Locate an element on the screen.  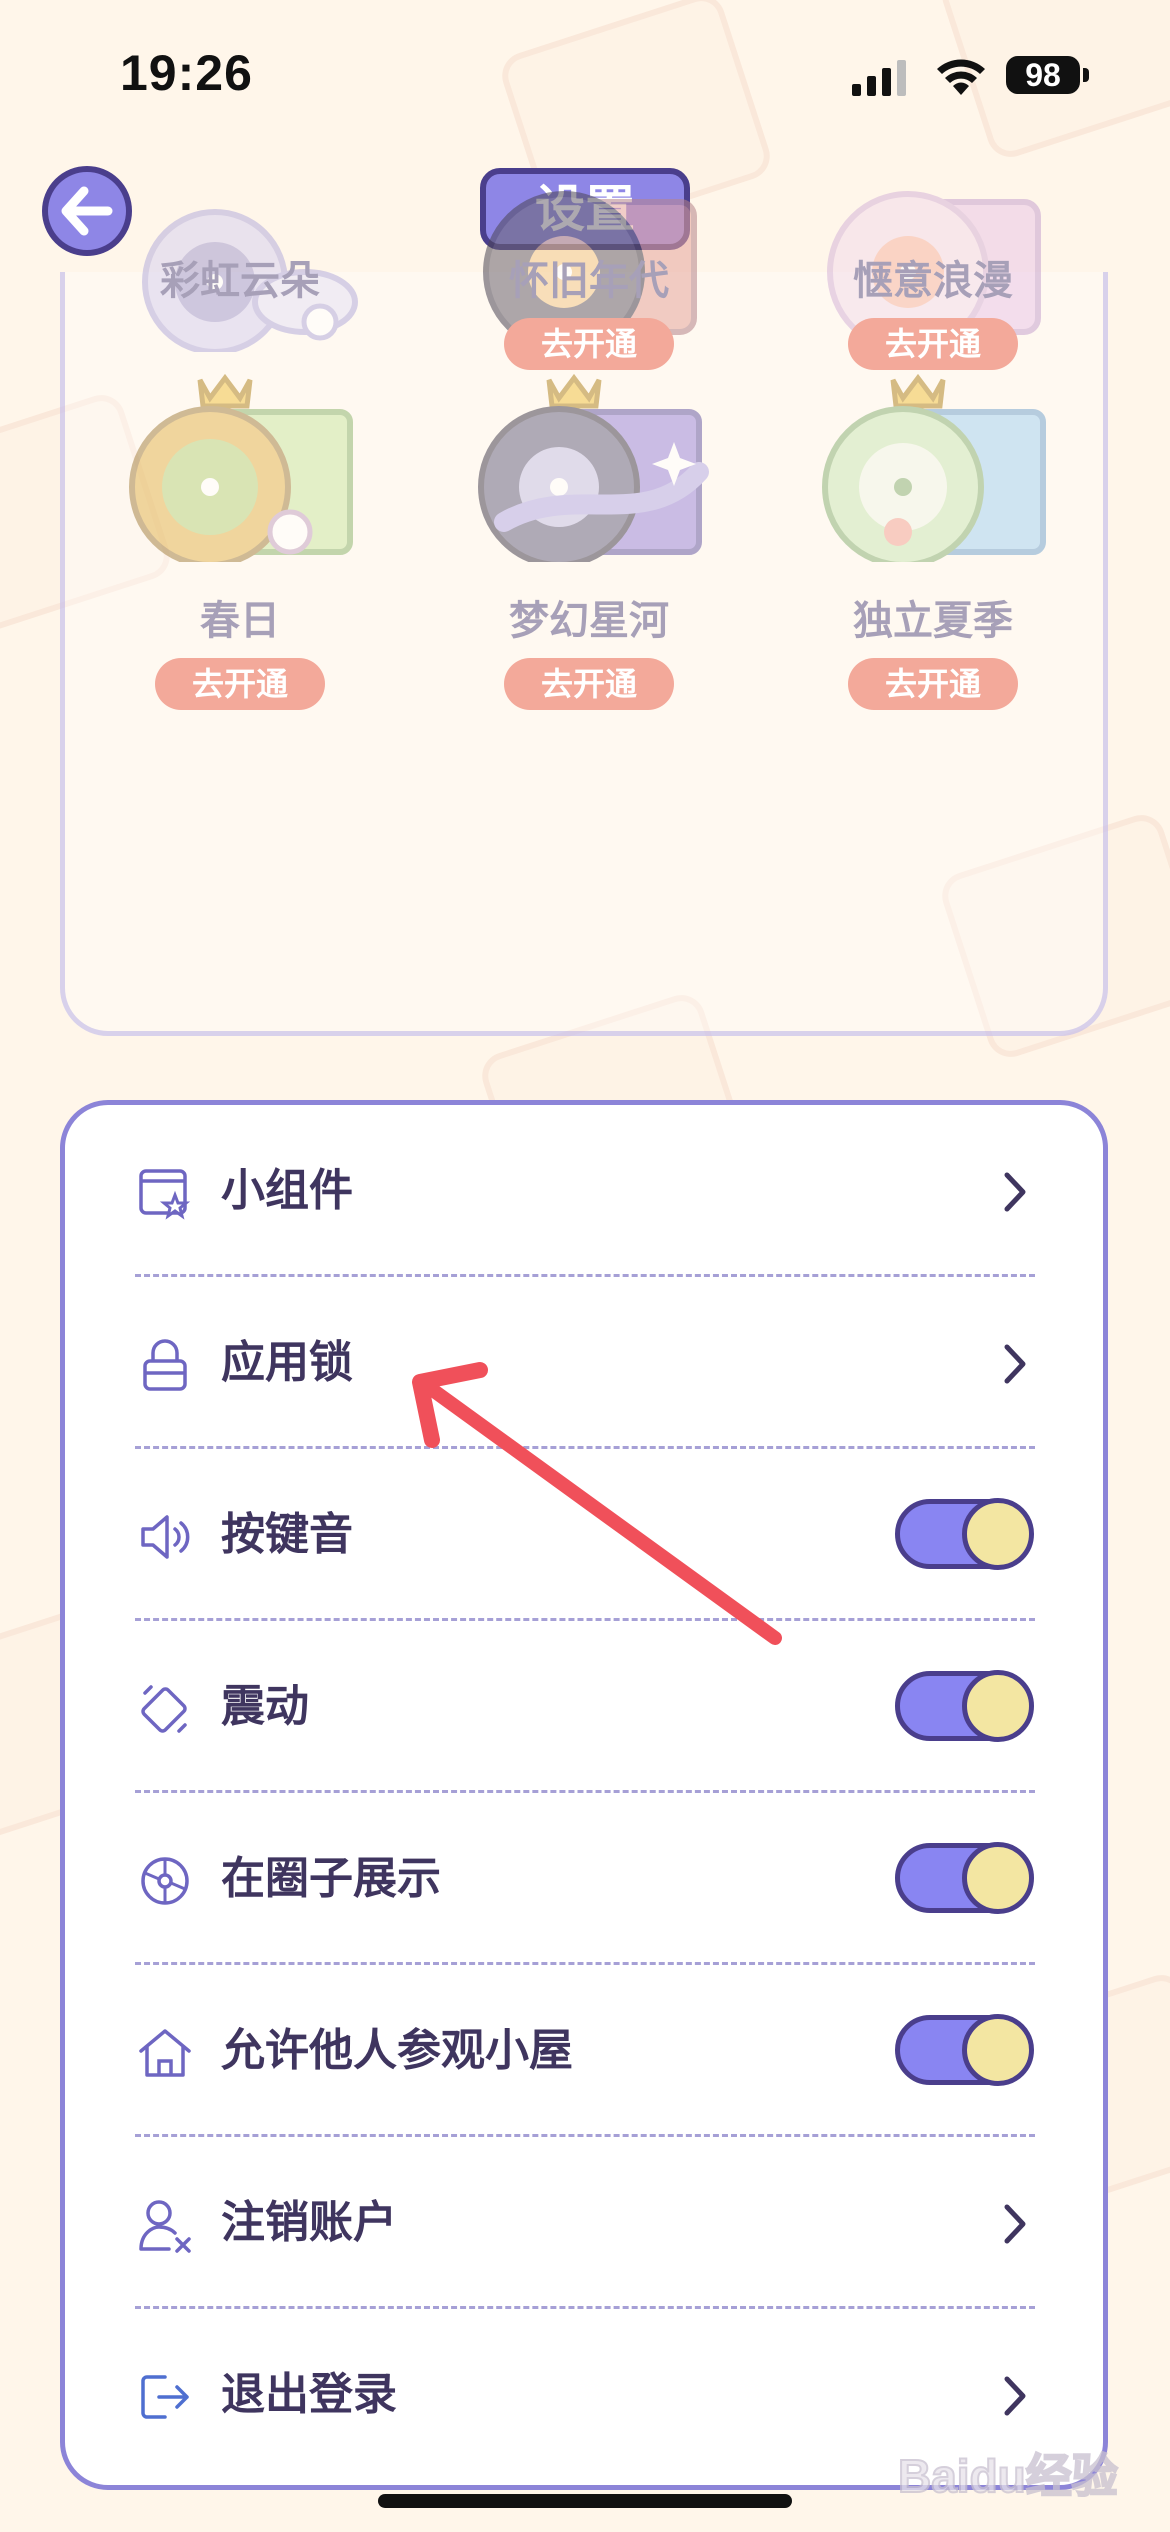
vibration-icon is located at coordinates (164, 1709).